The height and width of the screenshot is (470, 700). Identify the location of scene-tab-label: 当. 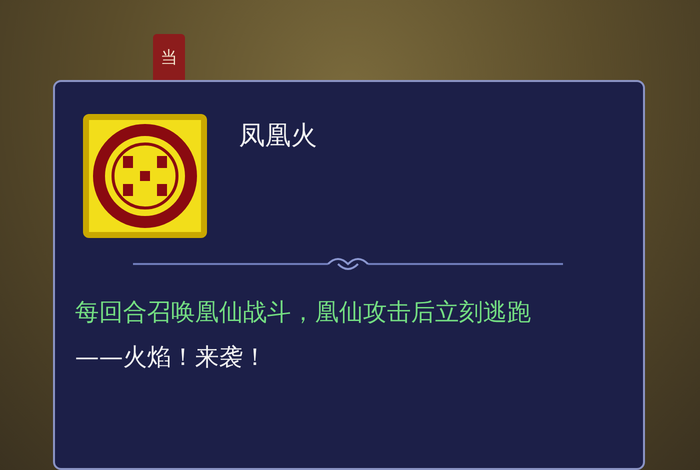
(169, 57).